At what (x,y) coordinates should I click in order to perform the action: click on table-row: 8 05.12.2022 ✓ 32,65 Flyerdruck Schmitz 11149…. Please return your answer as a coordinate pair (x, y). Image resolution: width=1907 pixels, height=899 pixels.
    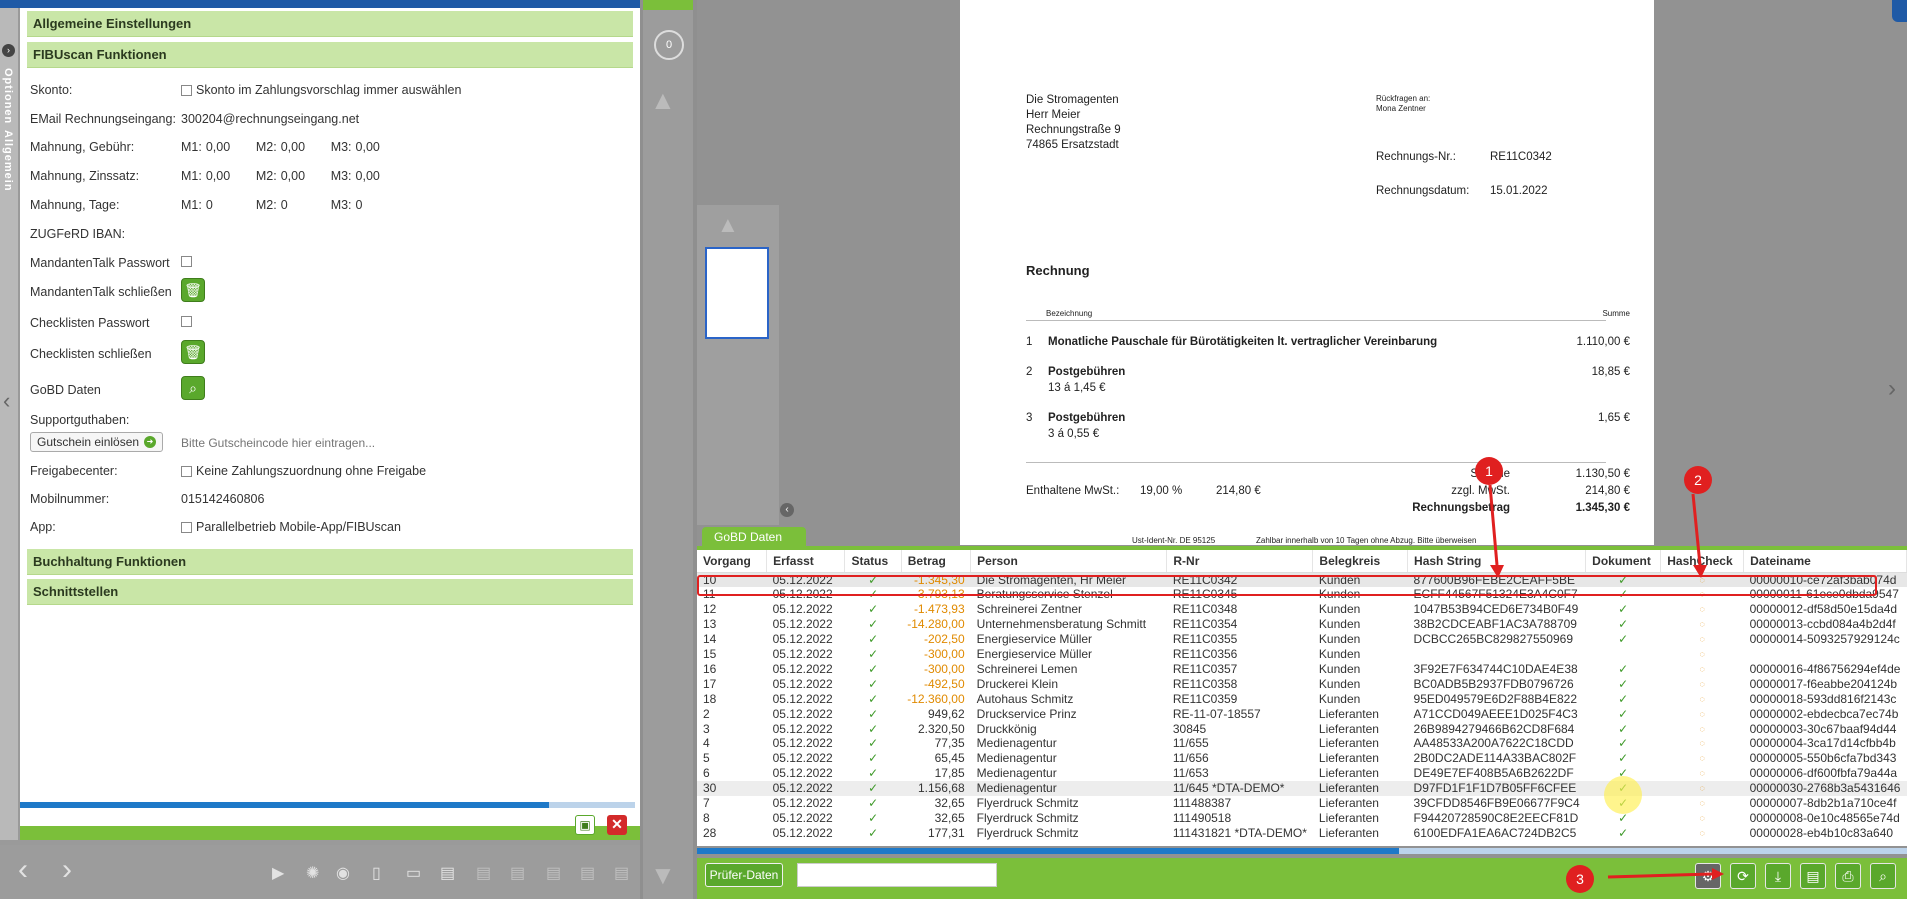
    Looking at the image, I should click on (1302, 818).